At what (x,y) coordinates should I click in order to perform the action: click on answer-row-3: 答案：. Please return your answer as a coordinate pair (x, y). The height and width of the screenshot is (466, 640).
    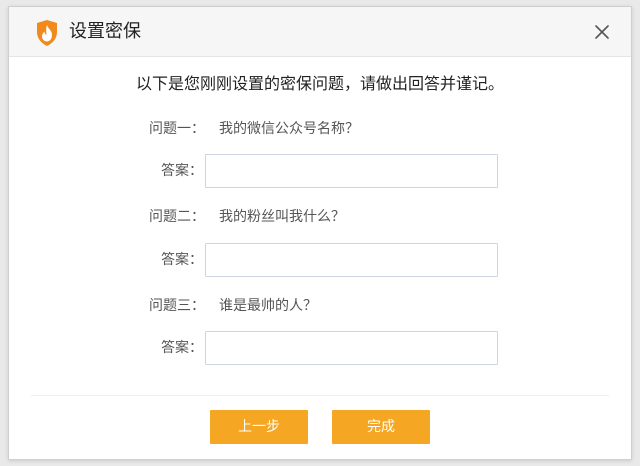
    Looking at the image, I should click on (320, 348).